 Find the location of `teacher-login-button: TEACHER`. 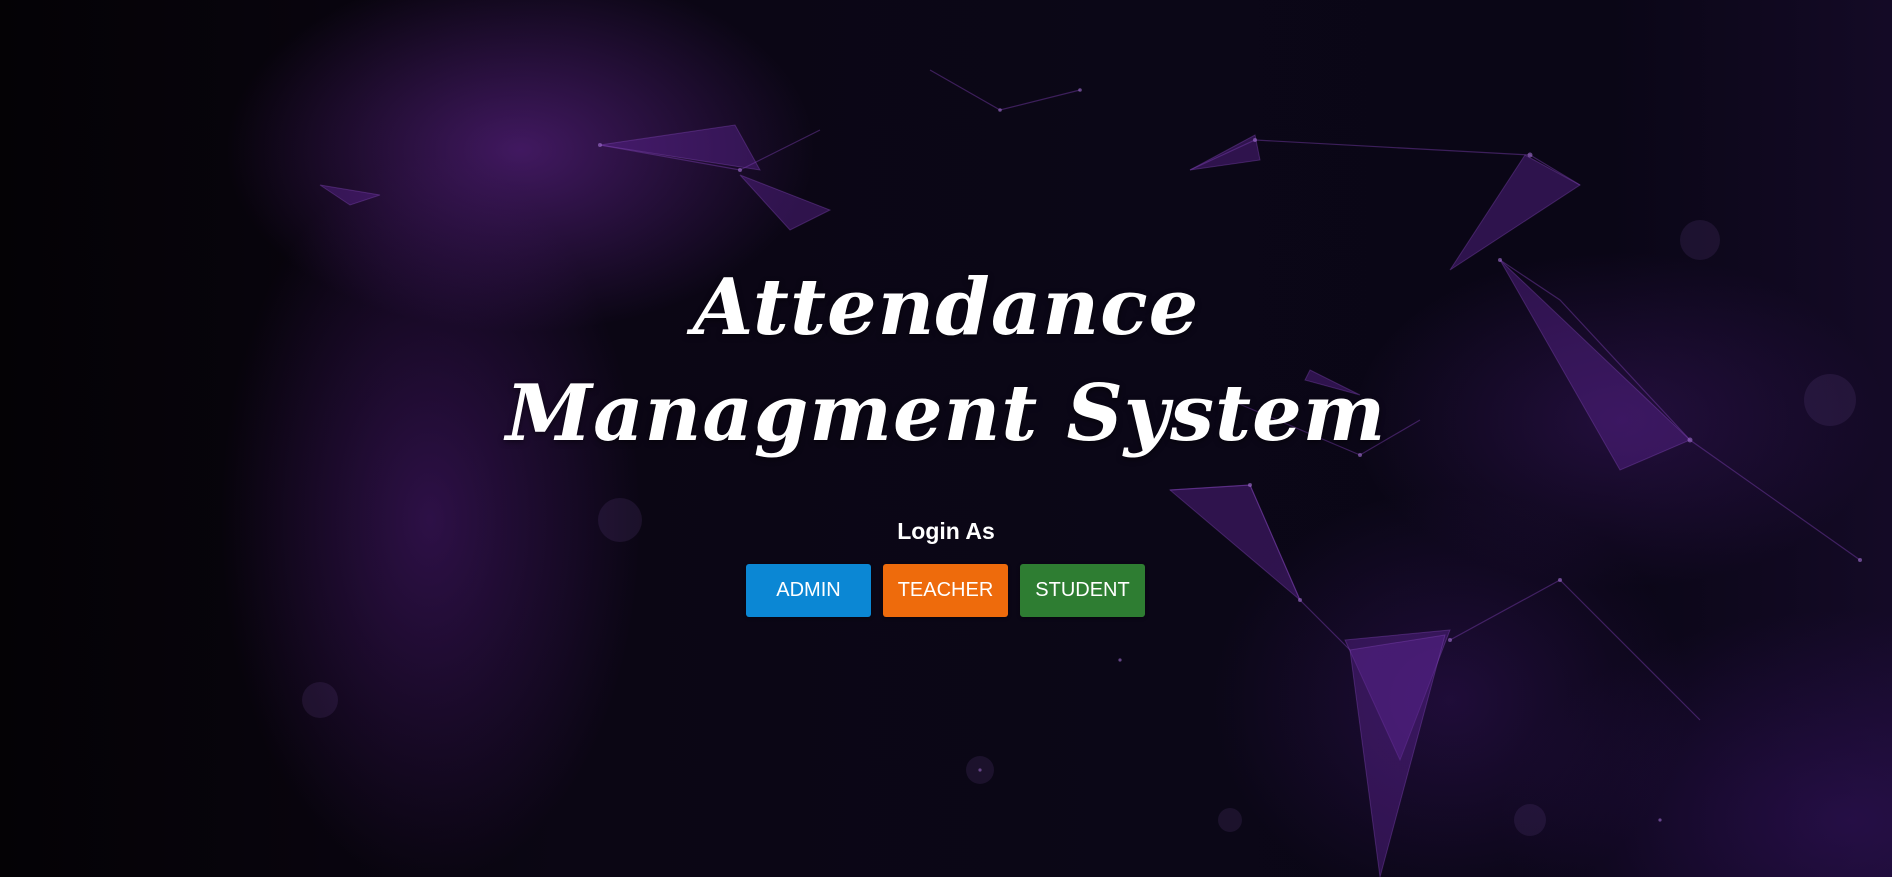

teacher-login-button: TEACHER is located at coordinates (945, 590).